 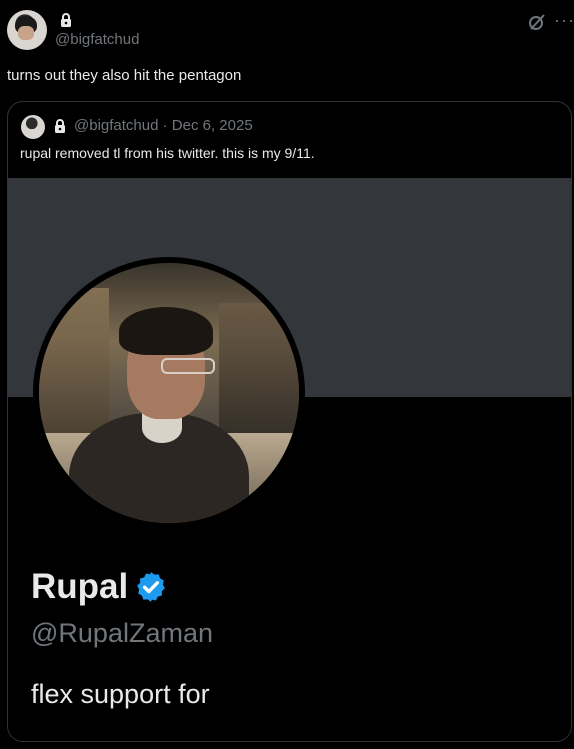 I want to click on profile-bio: flex support for, so click(x=120, y=694).